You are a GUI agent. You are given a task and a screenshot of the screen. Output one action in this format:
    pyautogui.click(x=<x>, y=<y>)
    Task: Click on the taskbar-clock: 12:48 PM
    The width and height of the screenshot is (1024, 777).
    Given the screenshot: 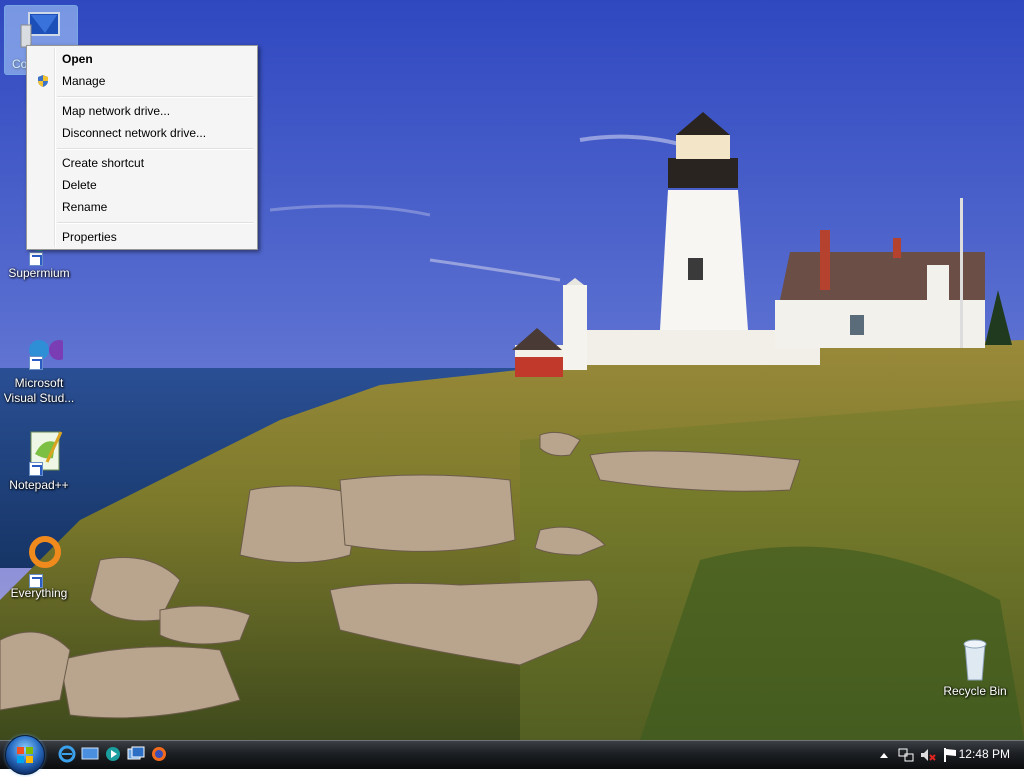 What is the action you would take?
    pyautogui.click(x=984, y=754)
    